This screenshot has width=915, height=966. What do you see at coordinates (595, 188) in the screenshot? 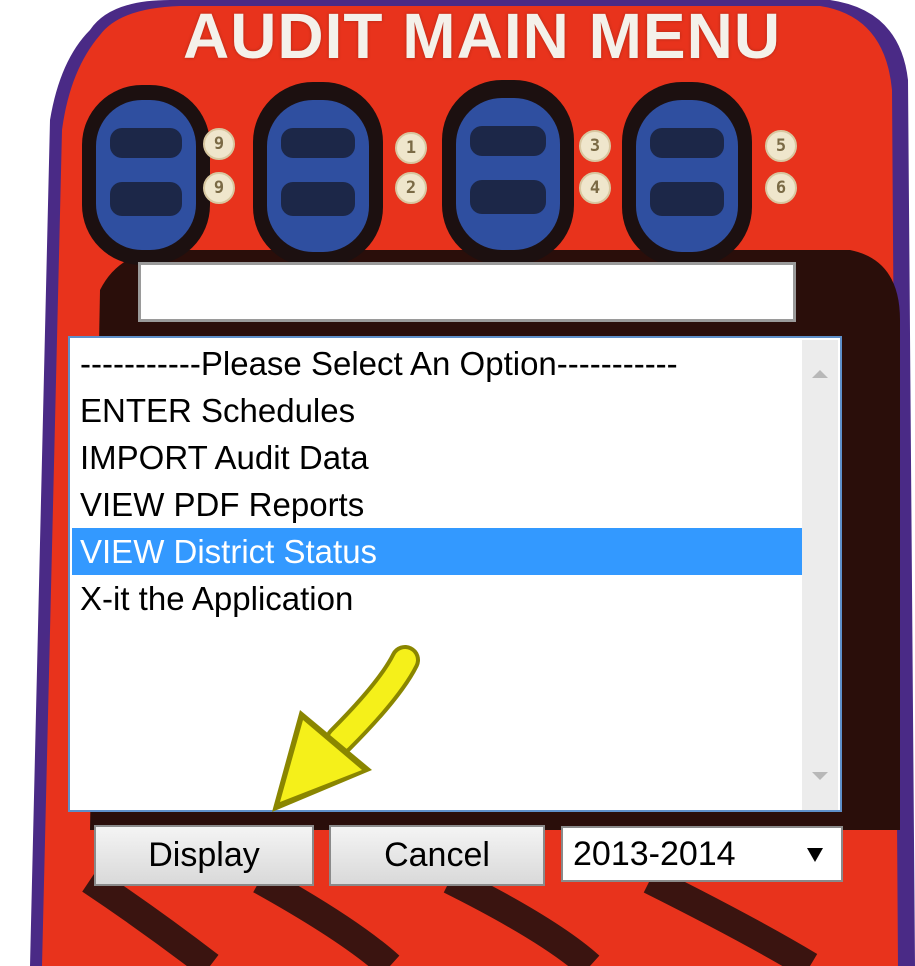
I see `switch-label: 4` at bounding box center [595, 188].